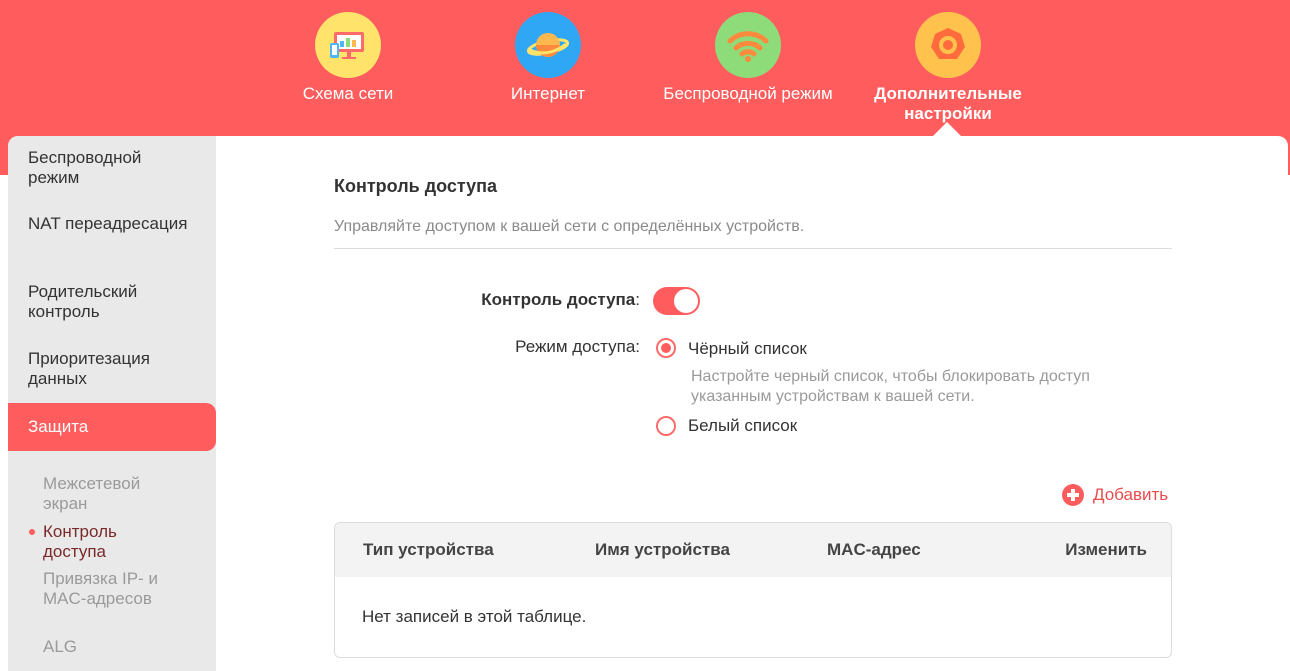 The image size is (1290, 671). Describe the element at coordinates (947, 129) in the screenshot. I see `active-nav-pointer` at that location.